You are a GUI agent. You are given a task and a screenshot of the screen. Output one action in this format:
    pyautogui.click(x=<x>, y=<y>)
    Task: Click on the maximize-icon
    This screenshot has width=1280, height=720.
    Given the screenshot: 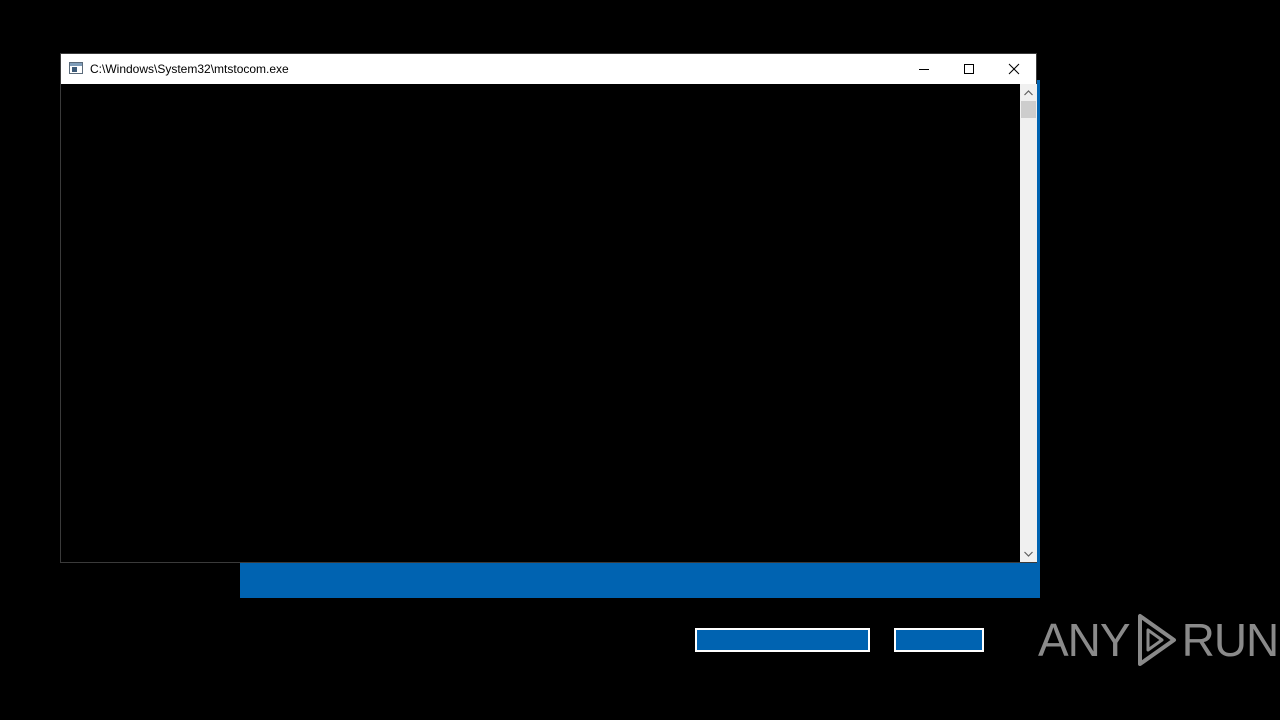 What is the action you would take?
    pyautogui.click(x=969, y=69)
    